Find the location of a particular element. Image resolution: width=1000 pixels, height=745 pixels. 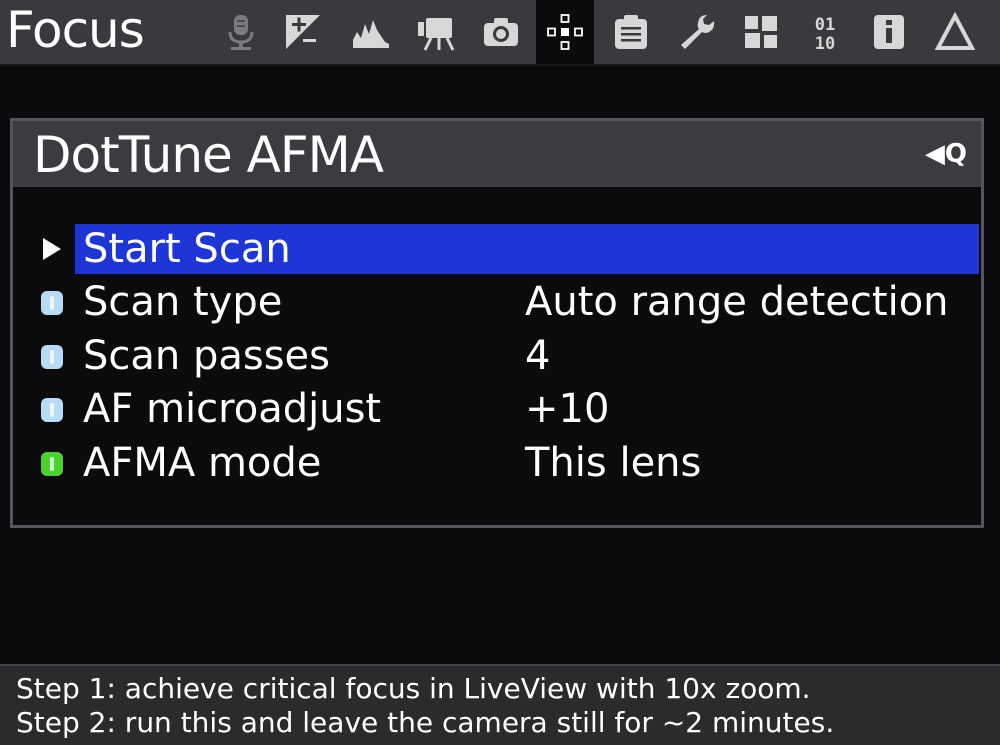

menu-item-label: Scan passes is located at coordinates (206, 356).